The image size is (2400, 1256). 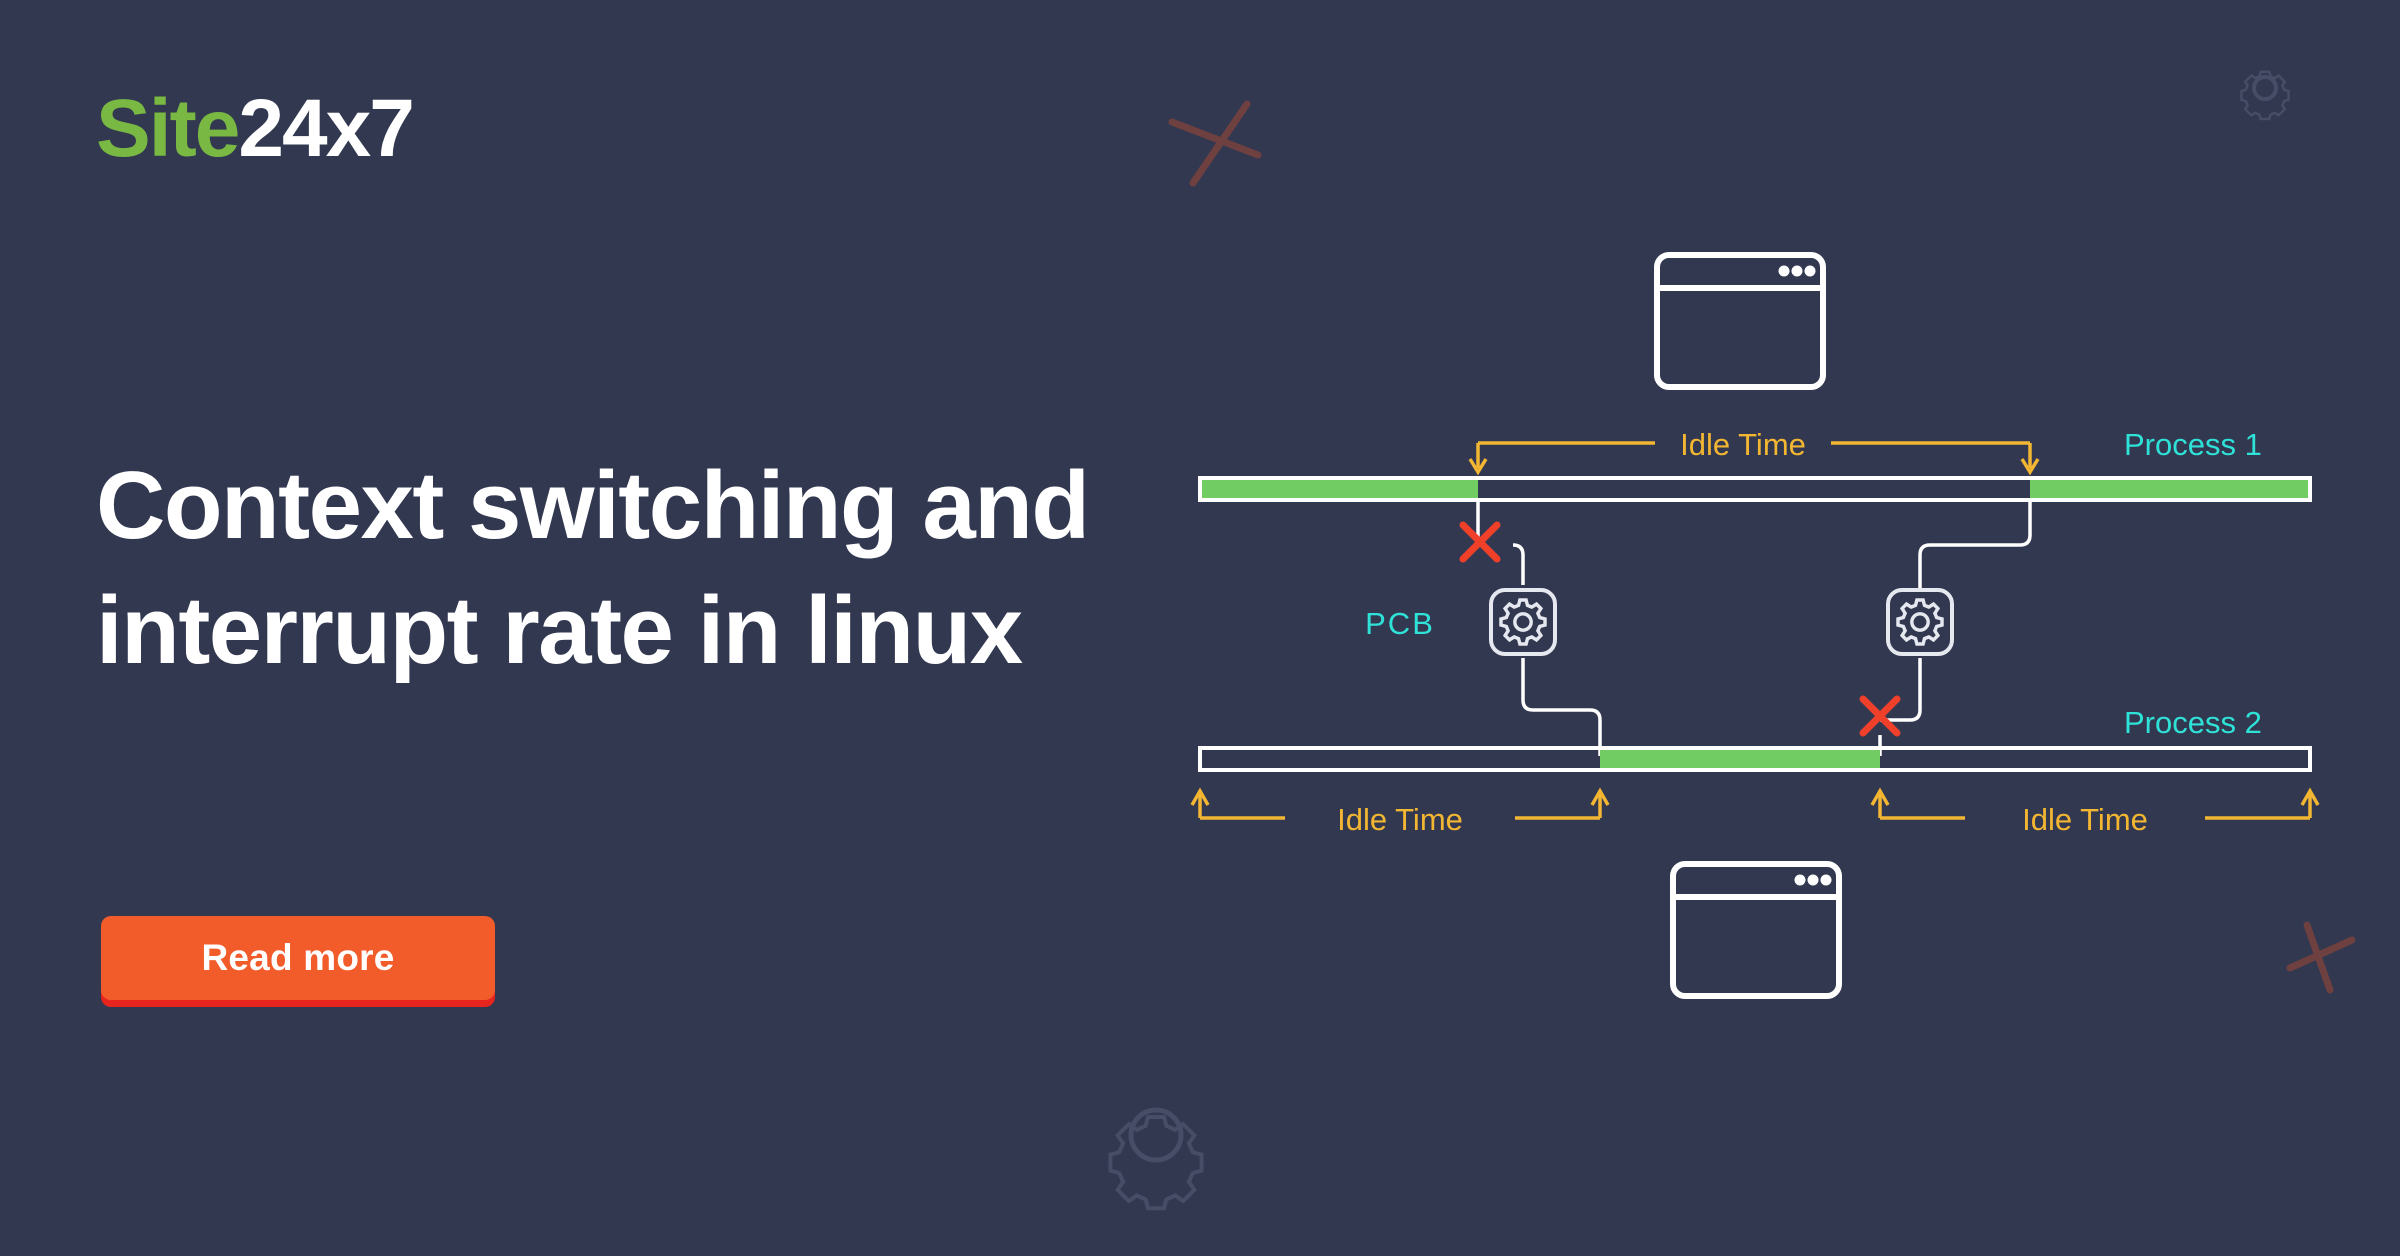 I want to click on process-2-bar, so click(x=1755, y=759).